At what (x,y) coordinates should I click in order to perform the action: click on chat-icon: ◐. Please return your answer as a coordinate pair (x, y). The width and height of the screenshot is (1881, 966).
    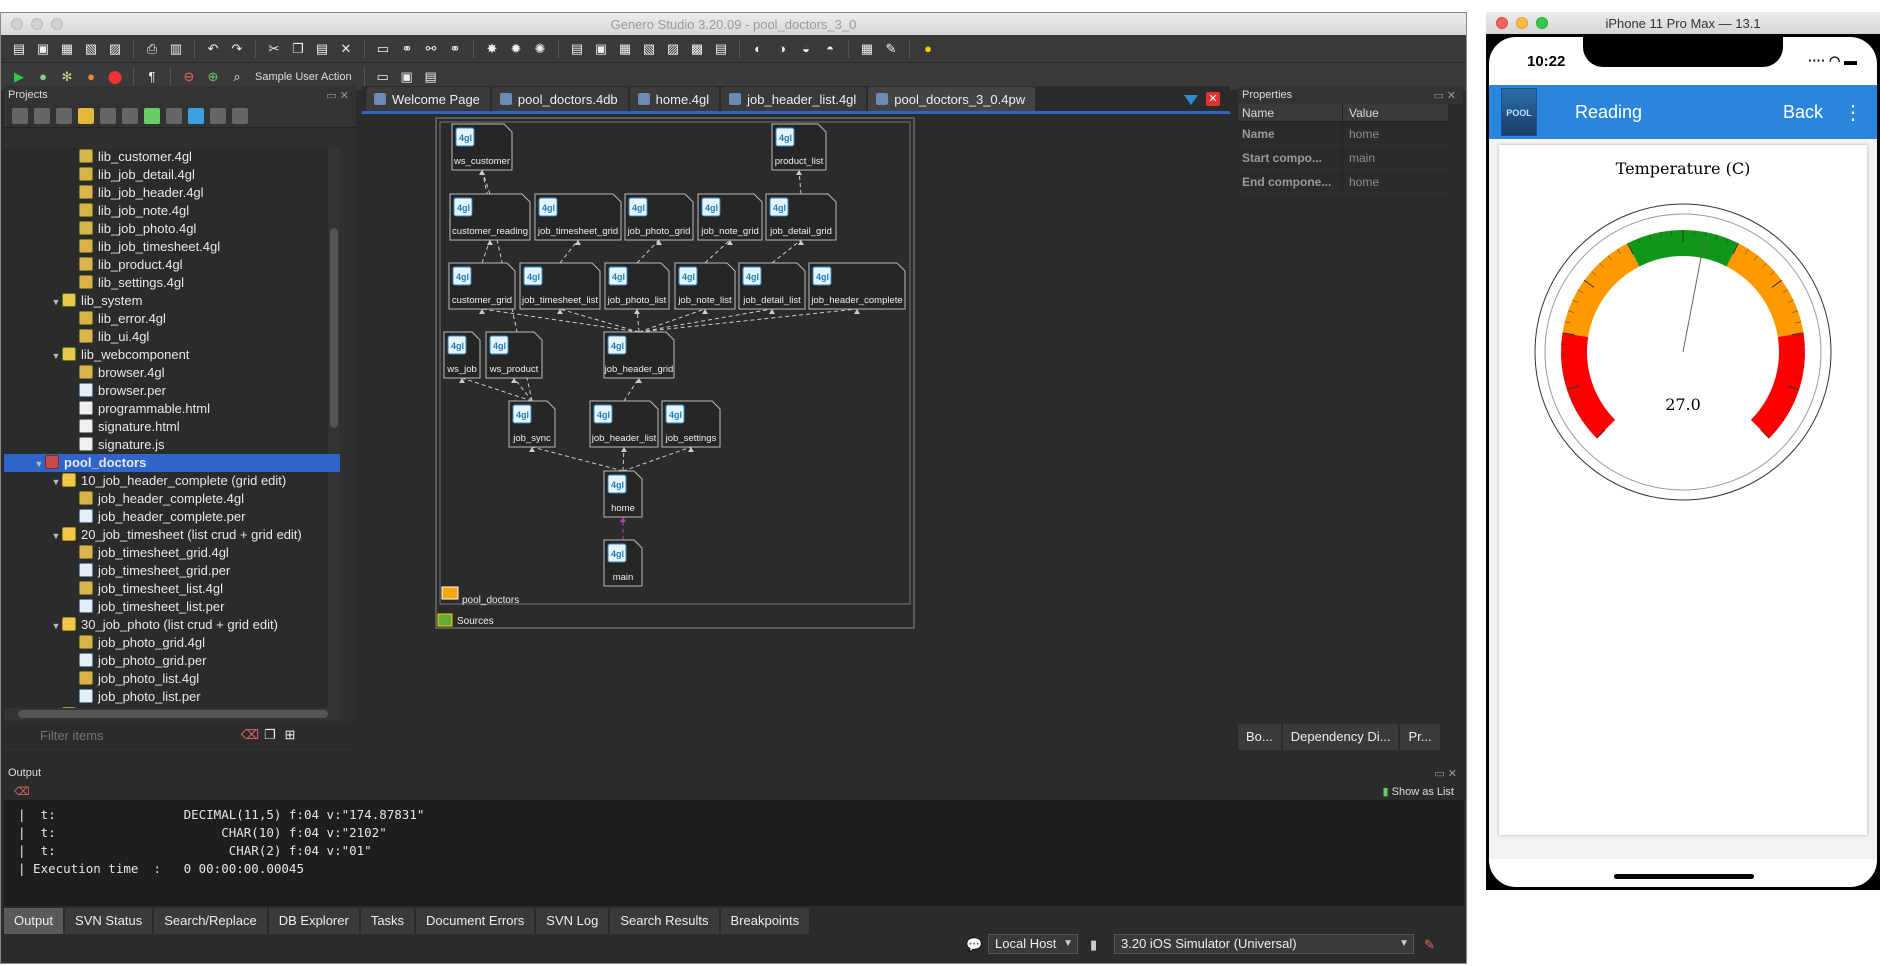
    Looking at the image, I should click on (758, 49).